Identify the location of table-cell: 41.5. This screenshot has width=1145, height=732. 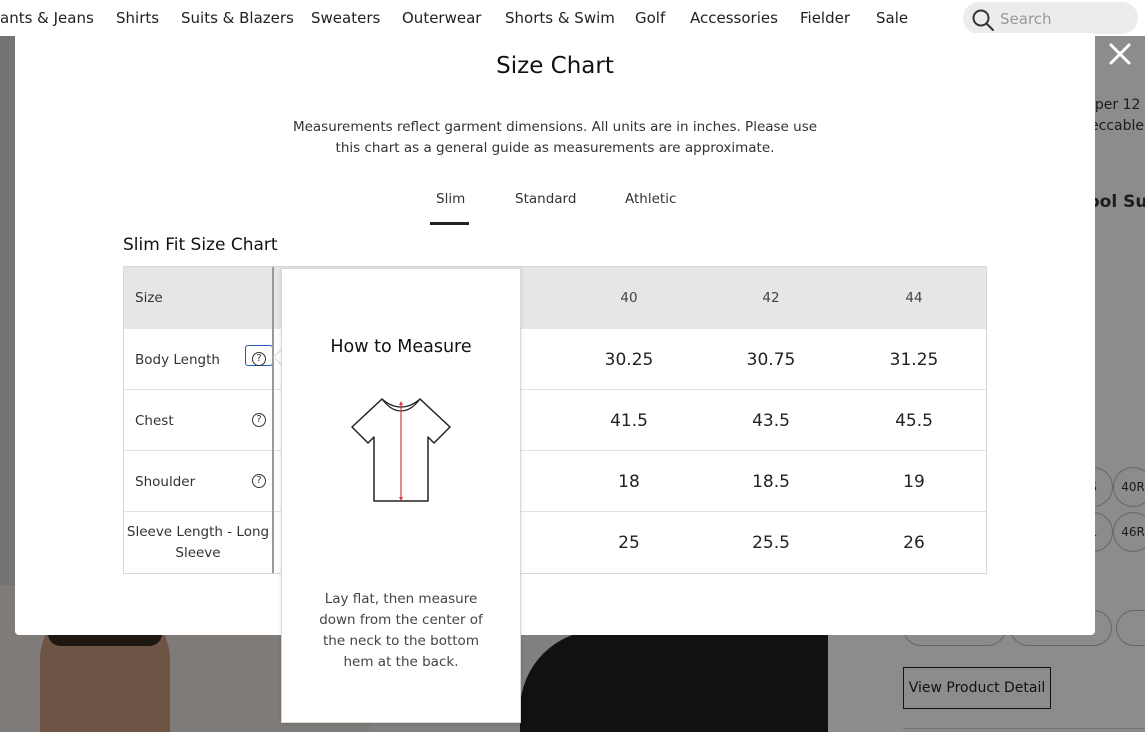
(629, 420).